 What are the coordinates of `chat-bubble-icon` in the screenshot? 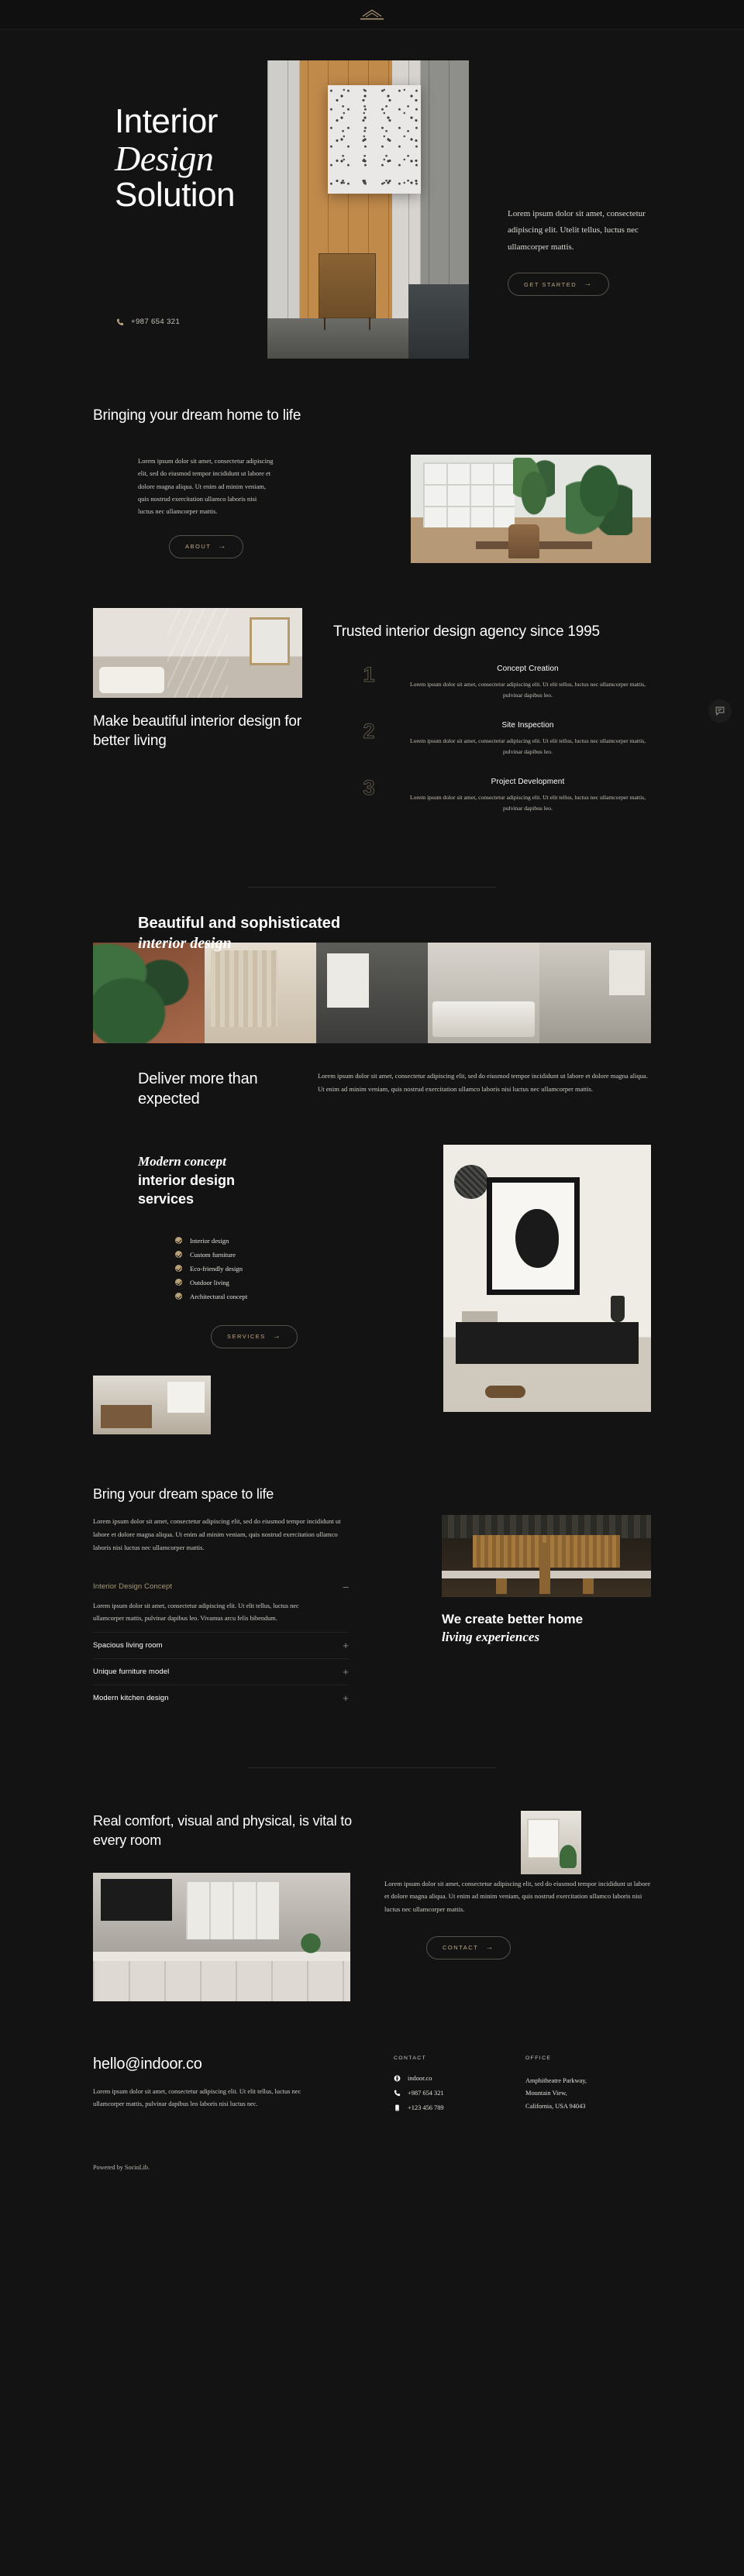 It's located at (720, 711).